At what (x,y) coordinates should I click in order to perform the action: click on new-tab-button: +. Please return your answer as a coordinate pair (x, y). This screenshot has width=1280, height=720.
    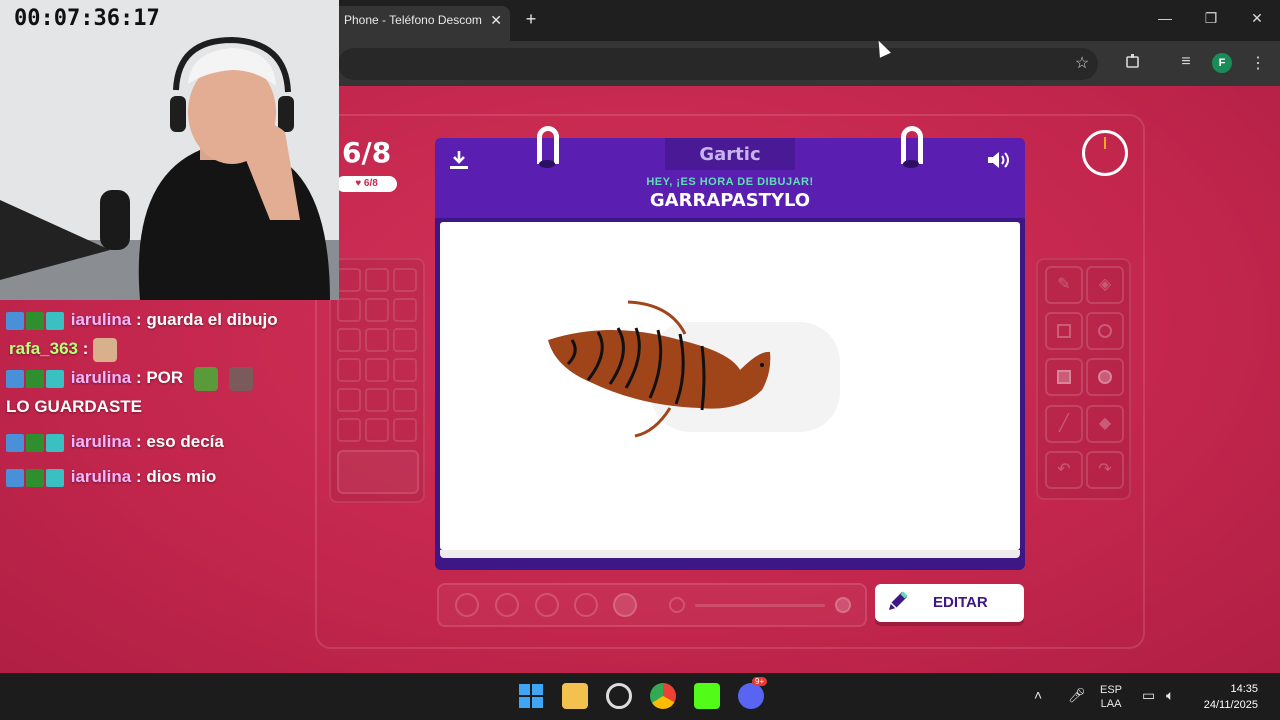
    Looking at the image, I should click on (531, 19).